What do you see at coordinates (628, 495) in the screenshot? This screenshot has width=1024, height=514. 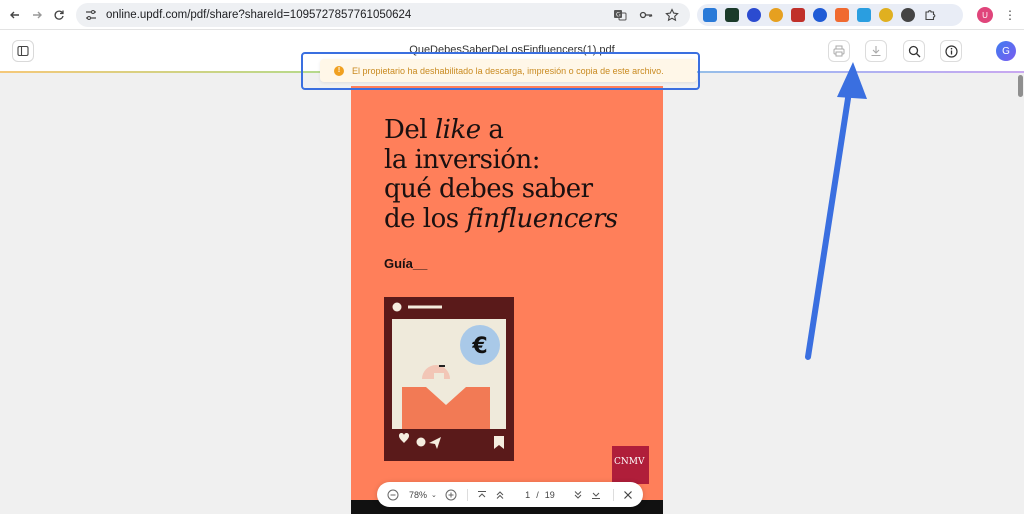 I see `close-icon` at bounding box center [628, 495].